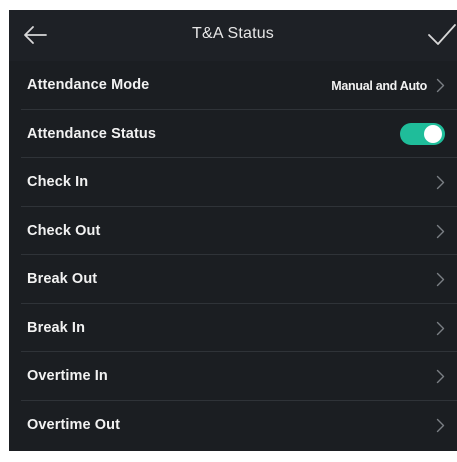 This screenshot has width=457, height=462. What do you see at coordinates (239, 328) in the screenshot?
I see `break-in-row: Break In` at bounding box center [239, 328].